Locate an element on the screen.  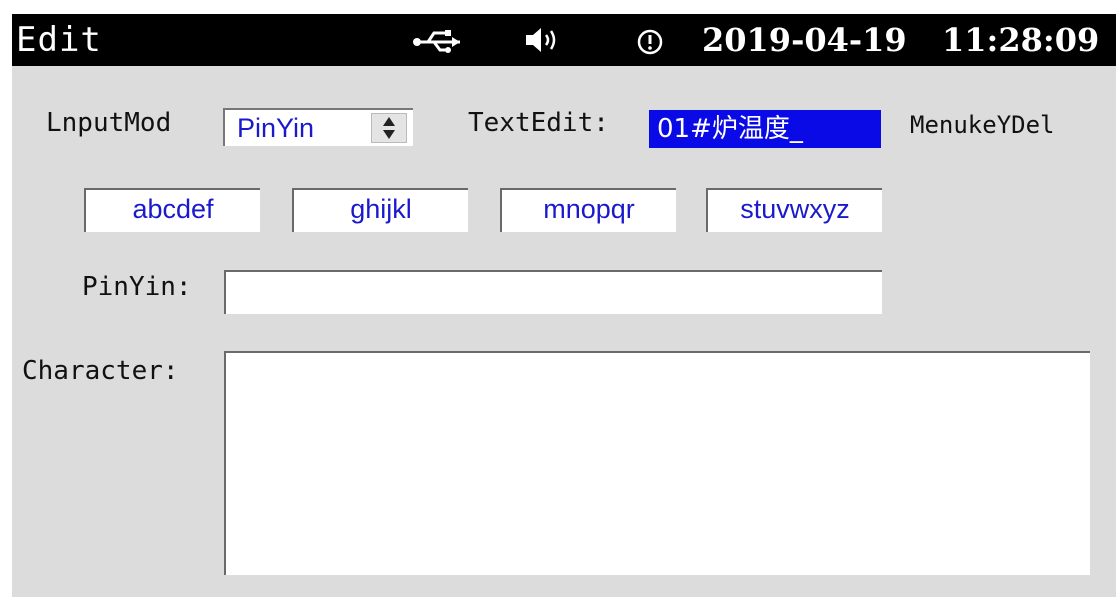
character-label: Character: is located at coordinates (100, 371).